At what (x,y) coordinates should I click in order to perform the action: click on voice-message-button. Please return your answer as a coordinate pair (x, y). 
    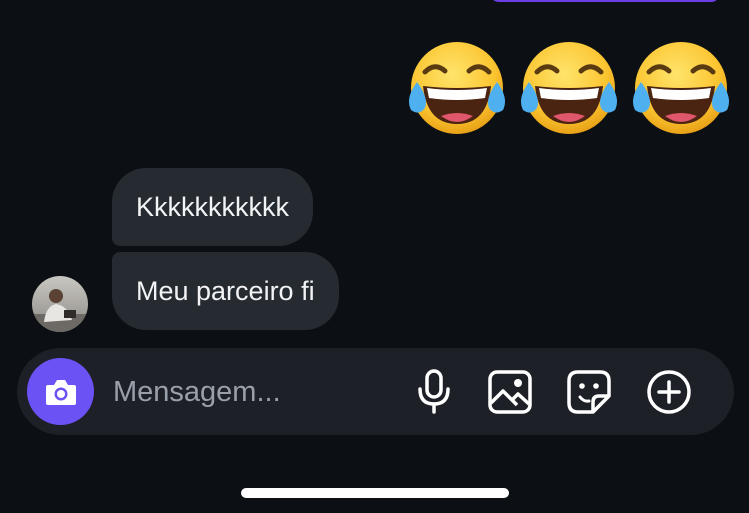
    Looking at the image, I should click on (434, 392).